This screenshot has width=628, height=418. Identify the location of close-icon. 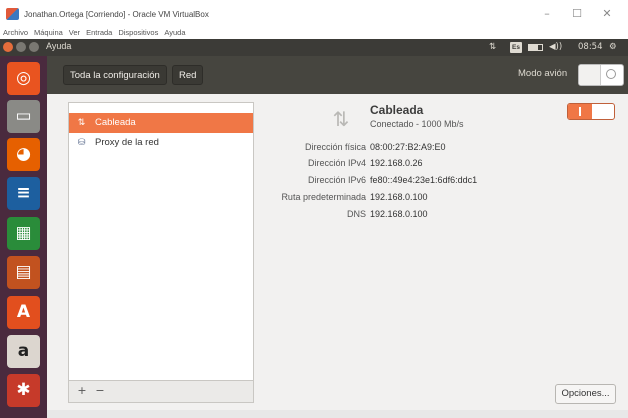
(8, 47).